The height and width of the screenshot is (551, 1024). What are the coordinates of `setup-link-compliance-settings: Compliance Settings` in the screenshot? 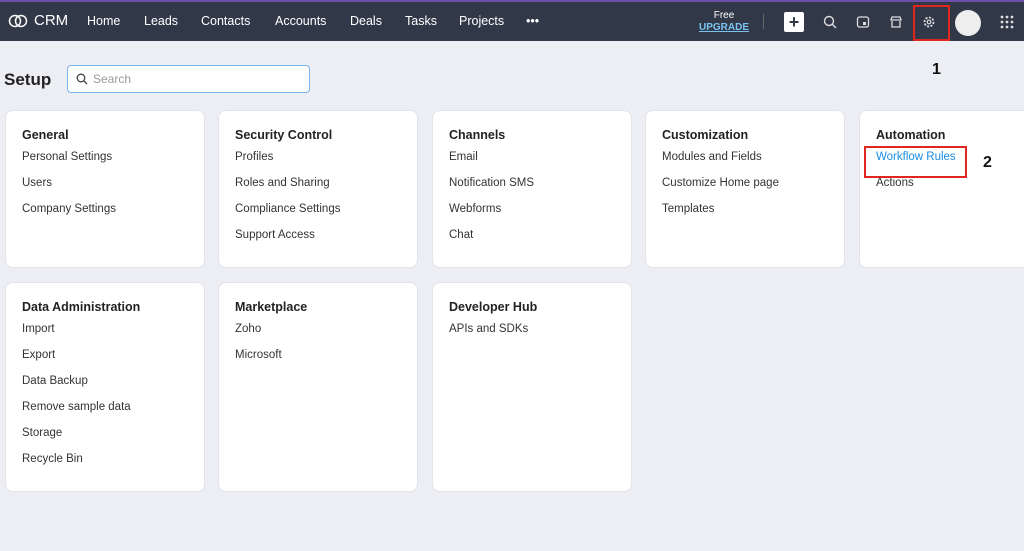 It's located at (318, 216).